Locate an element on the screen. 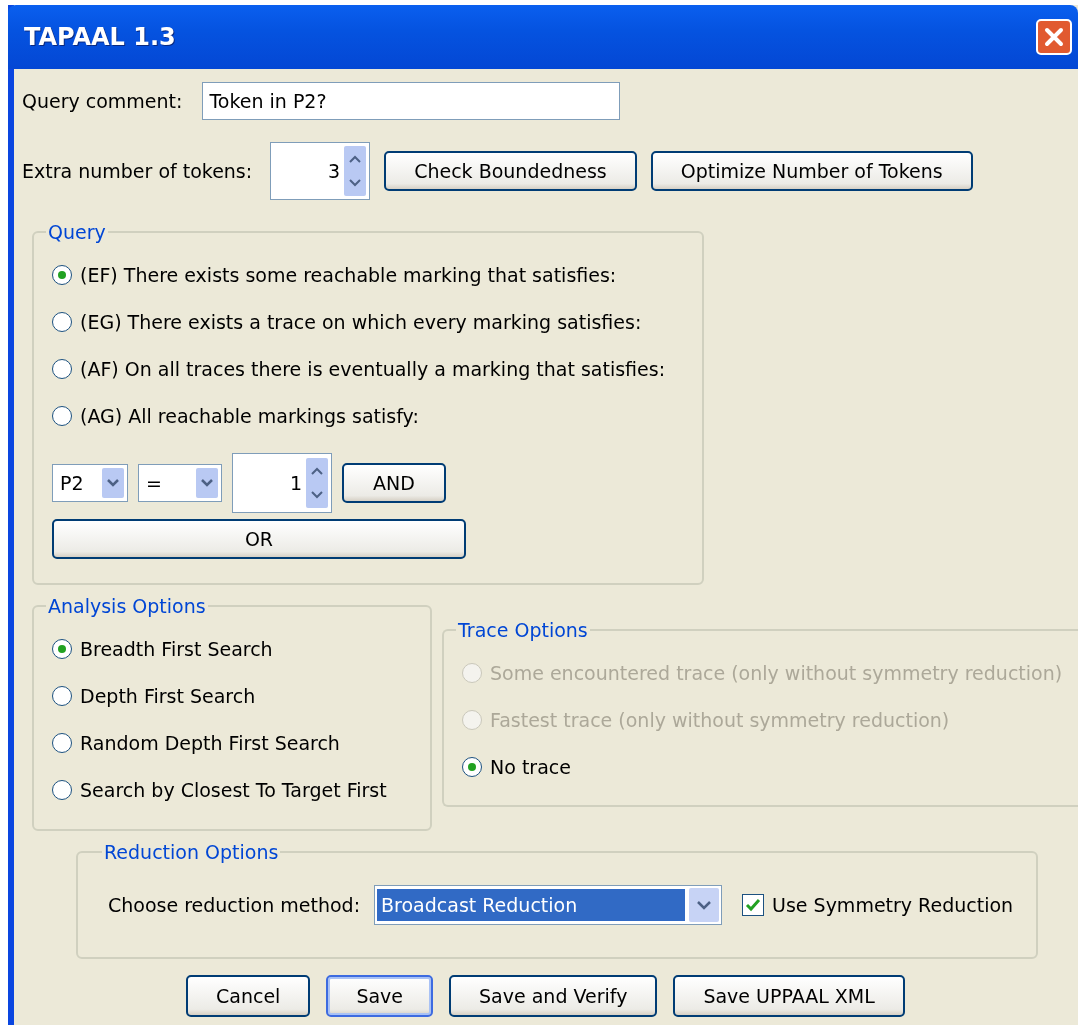 The image size is (1078, 1025). close-button is located at coordinates (1054, 37).